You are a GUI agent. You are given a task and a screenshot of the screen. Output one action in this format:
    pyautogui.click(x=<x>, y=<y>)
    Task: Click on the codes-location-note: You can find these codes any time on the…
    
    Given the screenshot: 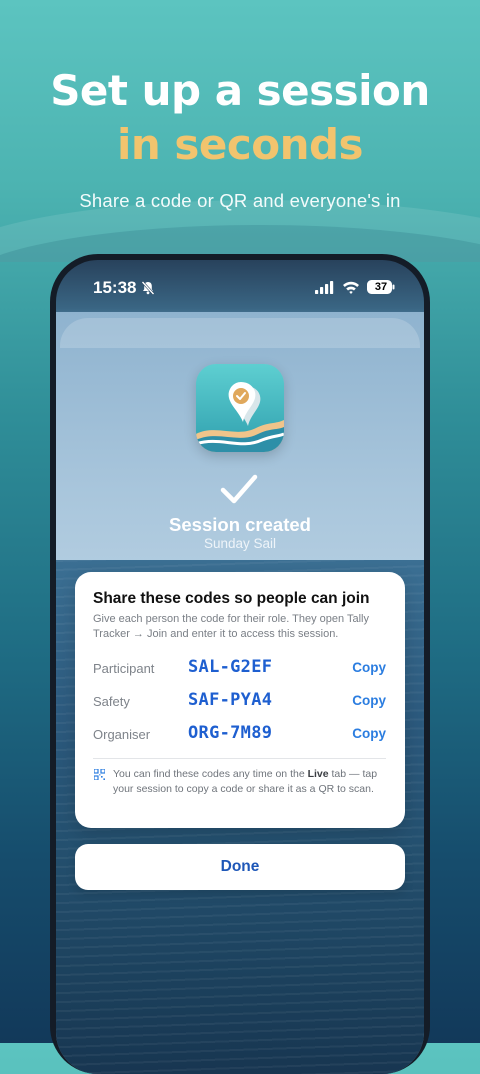 What is the action you would take?
    pyautogui.click(x=250, y=782)
    